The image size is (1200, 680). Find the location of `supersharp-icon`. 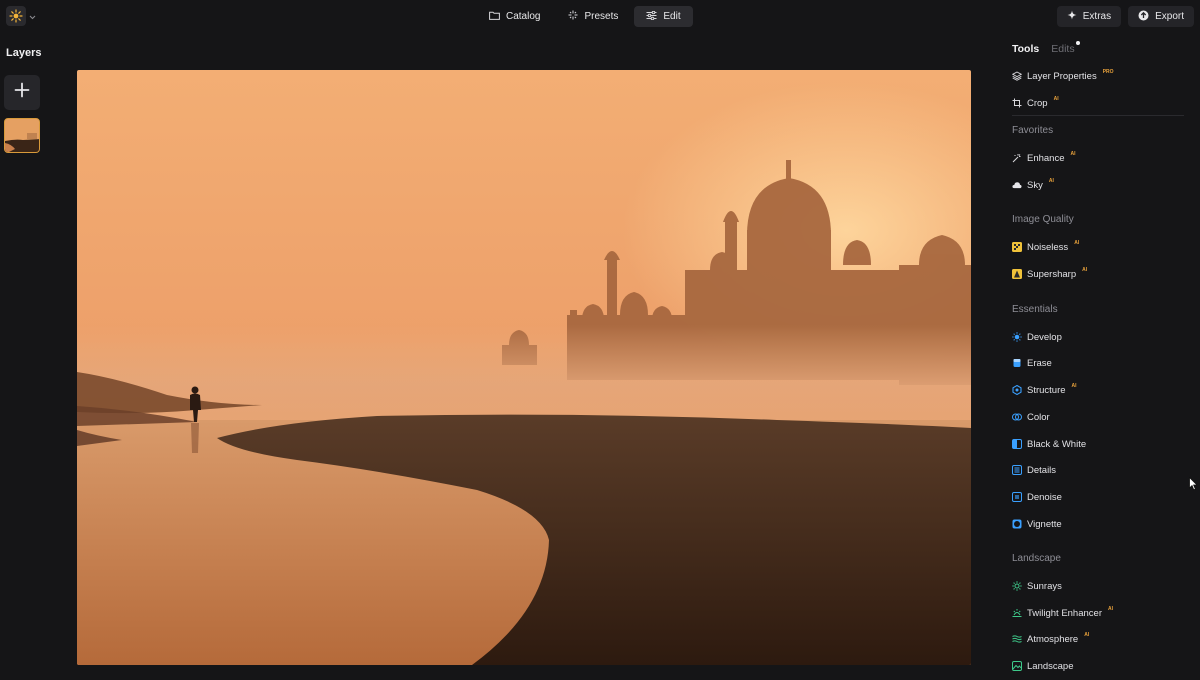

supersharp-icon is located at coordinates (1017, 274).